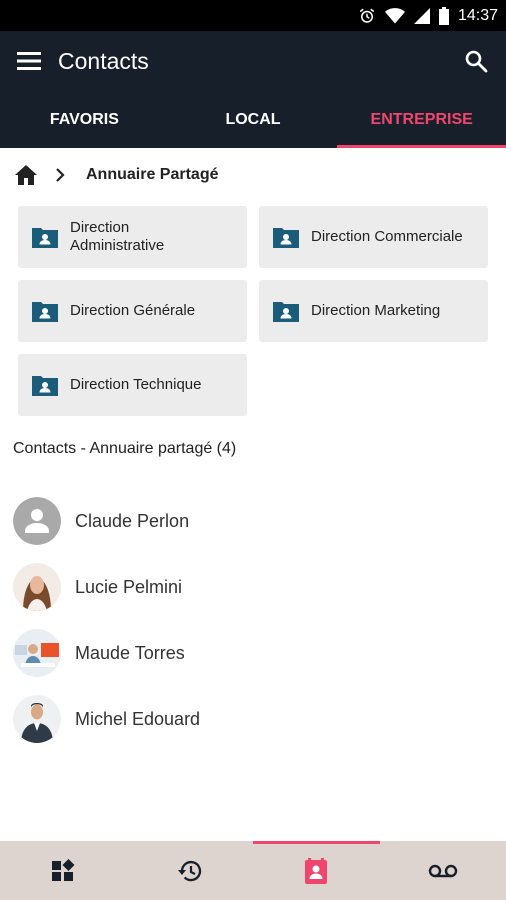  Describe the element at coordinates (387, 236) in the screenshot. I see `folder-label: Direction Commerciale` at that location.